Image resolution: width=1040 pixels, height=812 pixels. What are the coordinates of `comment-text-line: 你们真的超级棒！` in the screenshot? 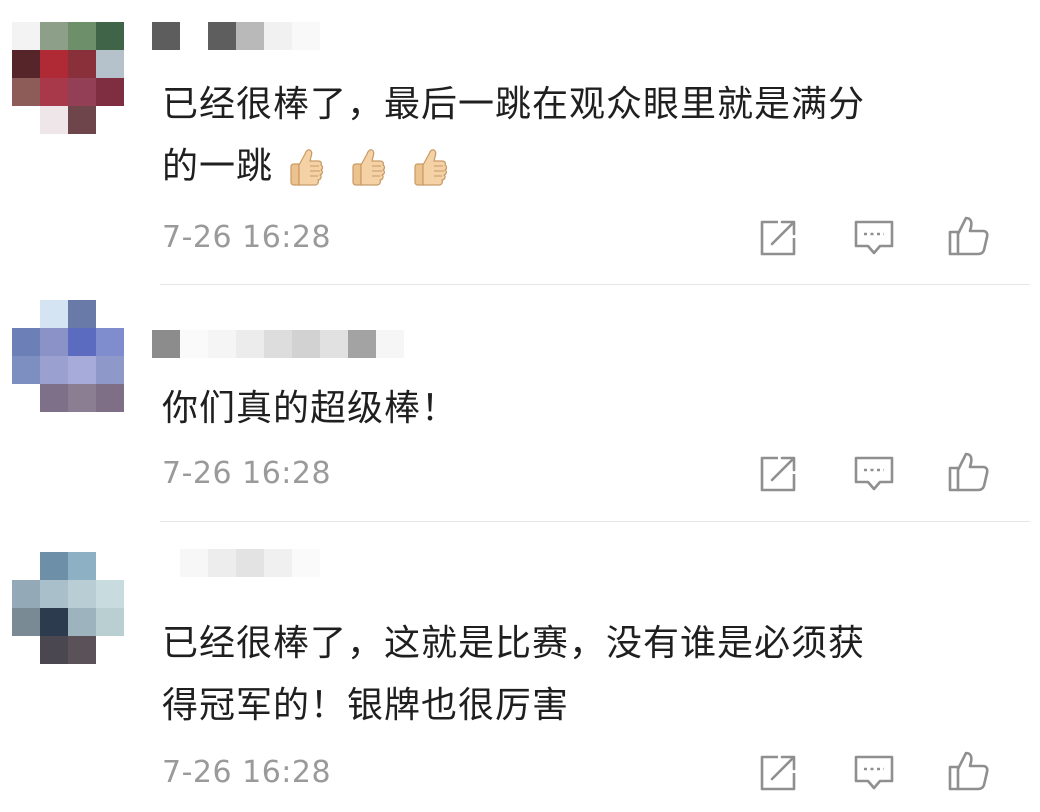 It's located at (310, 408).